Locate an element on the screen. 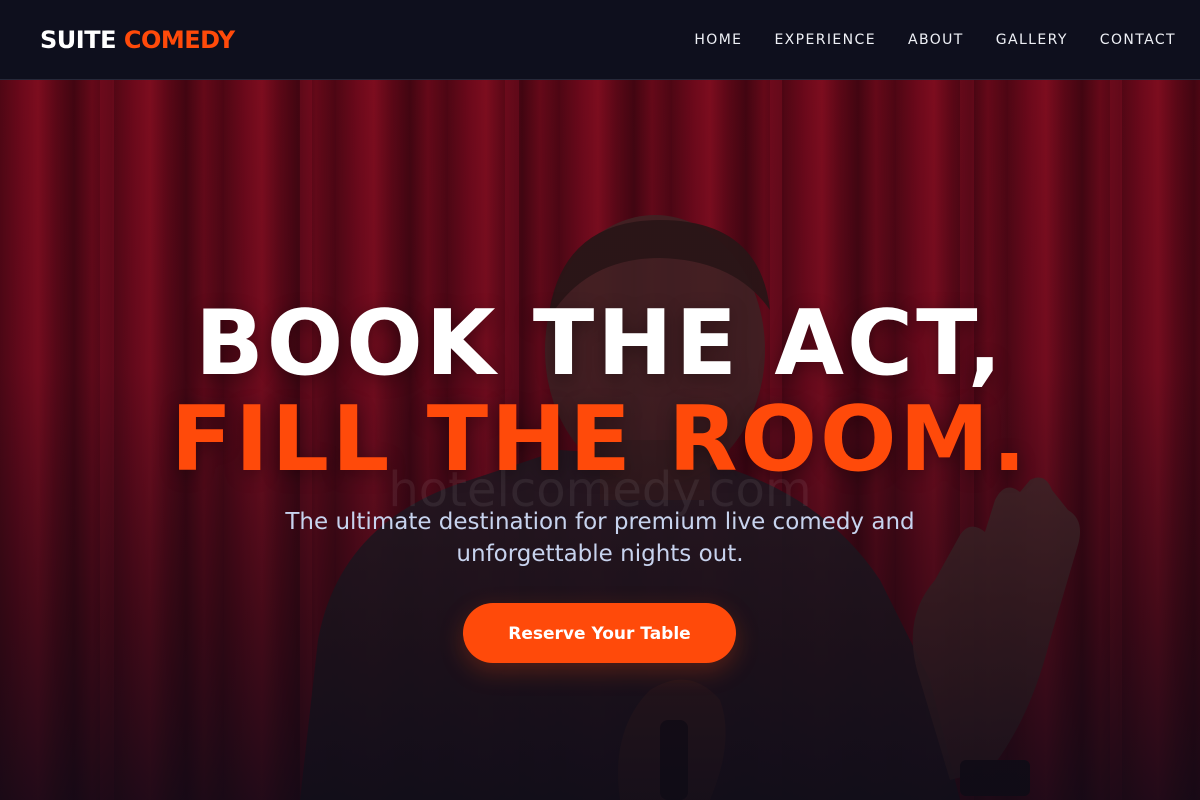 The image size is (1200, 800). logo-text-suite: SUITE is located at coordinates (78, 40).